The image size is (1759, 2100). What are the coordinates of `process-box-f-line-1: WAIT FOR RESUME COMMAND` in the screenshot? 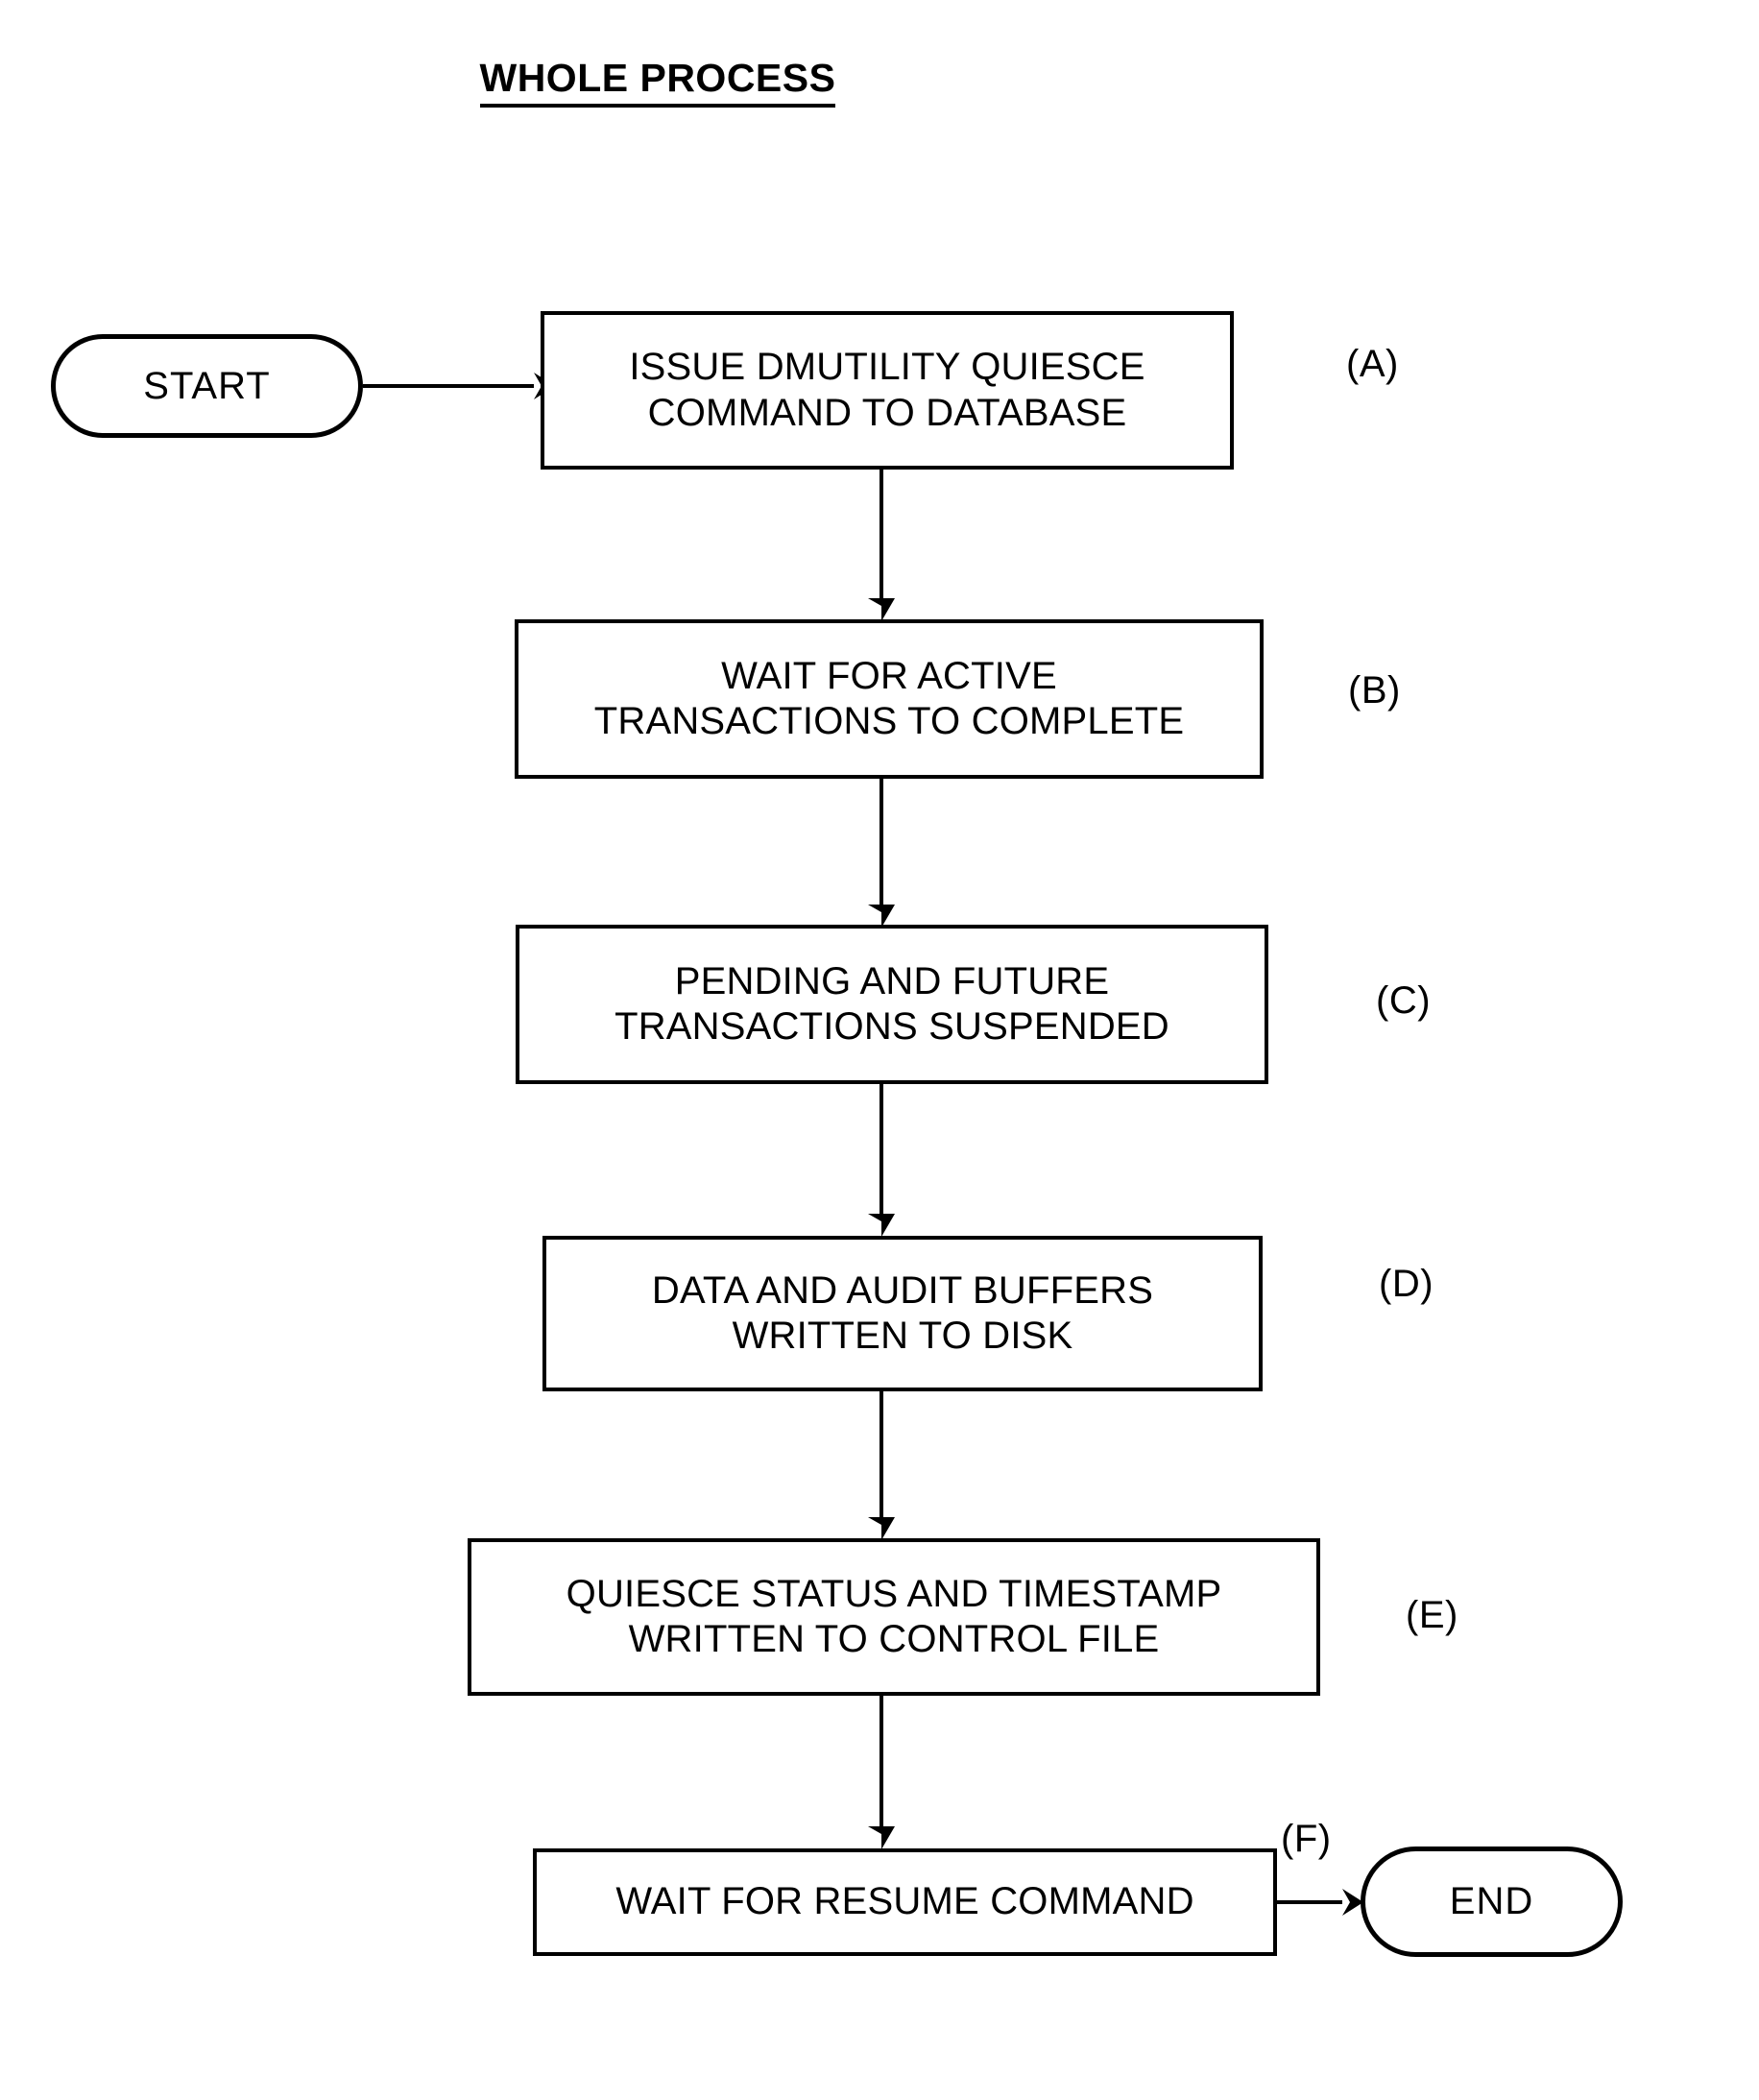 It's located at (904, 1901).